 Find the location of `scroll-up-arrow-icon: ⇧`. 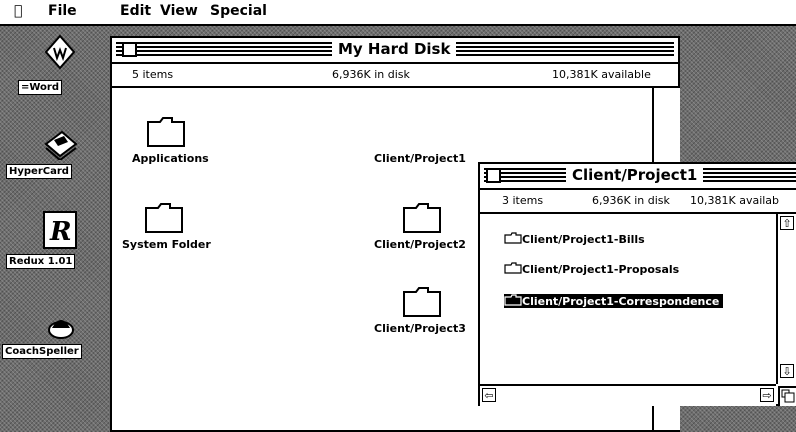

scroll-up-arrow-icon: ⇧ is located at coordinates (787, 223).